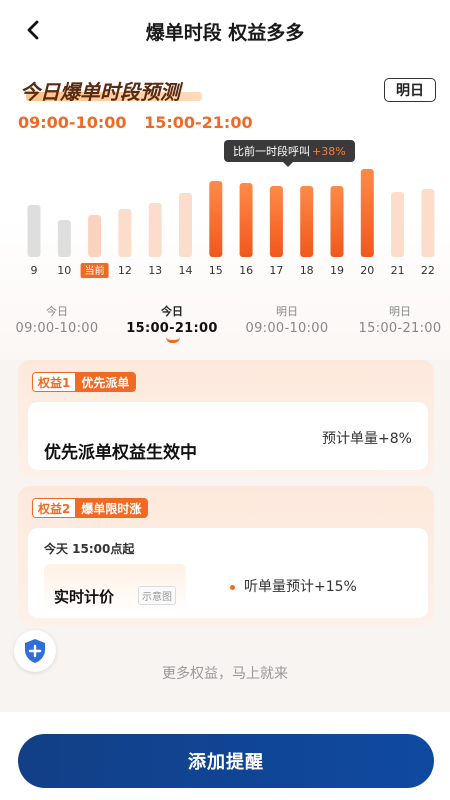 The height and width of the screenshot is (800, 450). Describe the element at coordinates (157, 595) in the screenshot. I see `demo-tag: 示意图` at that location.